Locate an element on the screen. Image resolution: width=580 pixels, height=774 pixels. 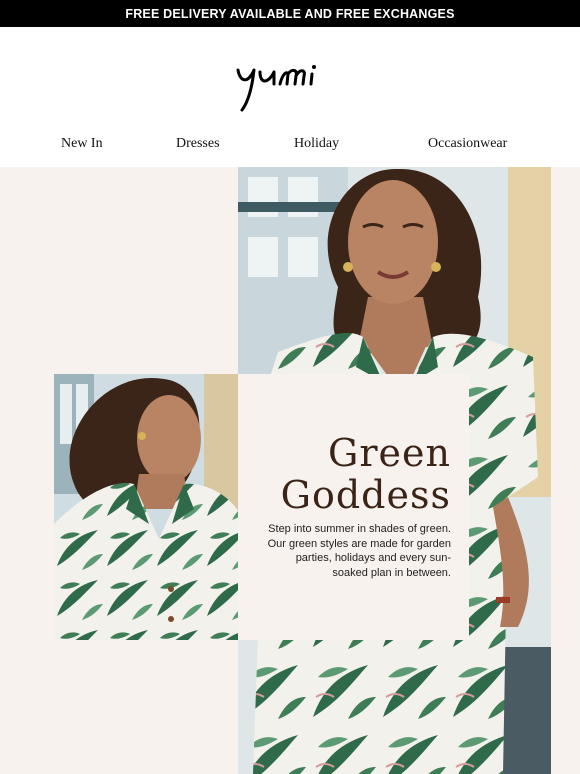
main-nav: New In Dresses Holiday Occasionwear is located at coordinates (290, 145).